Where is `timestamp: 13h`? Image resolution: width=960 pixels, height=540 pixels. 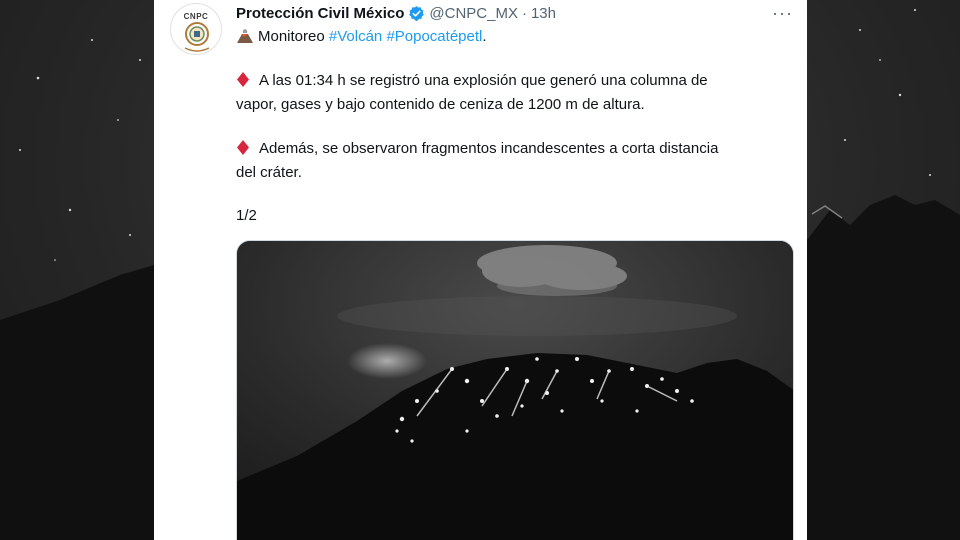
timestamp: 13h is located at coordinates (543, 13).